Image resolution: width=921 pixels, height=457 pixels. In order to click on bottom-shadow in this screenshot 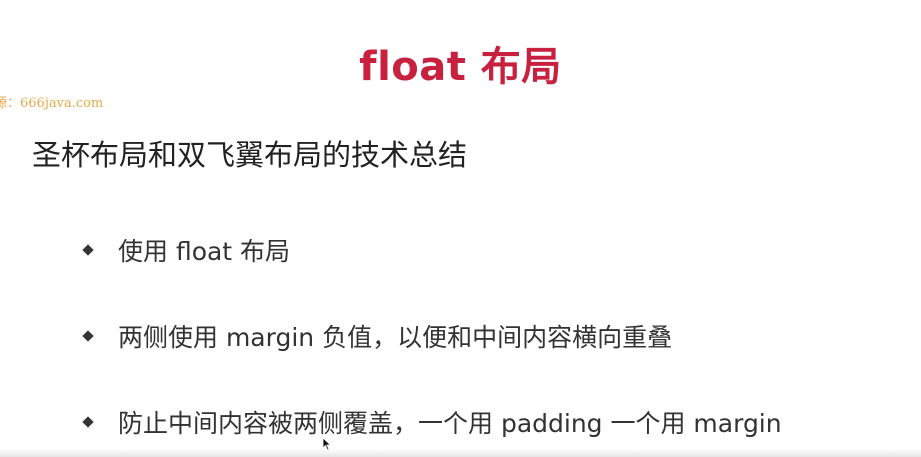, I will do `click(460, 453)`.